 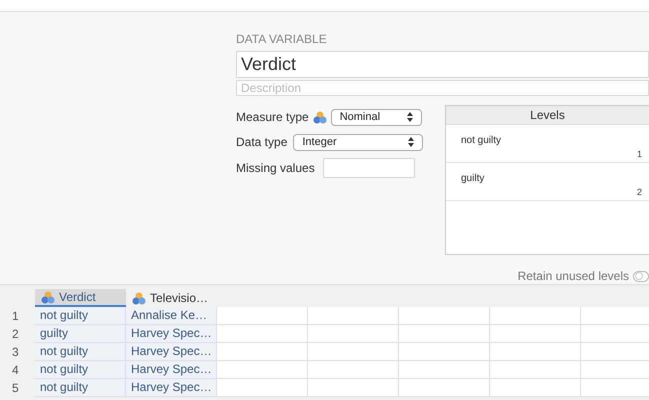 What do you see at coordinates (282, 39) in the screenshot?
I see `section-title: DATA VARIABLE` at bounding box center [282, 39].